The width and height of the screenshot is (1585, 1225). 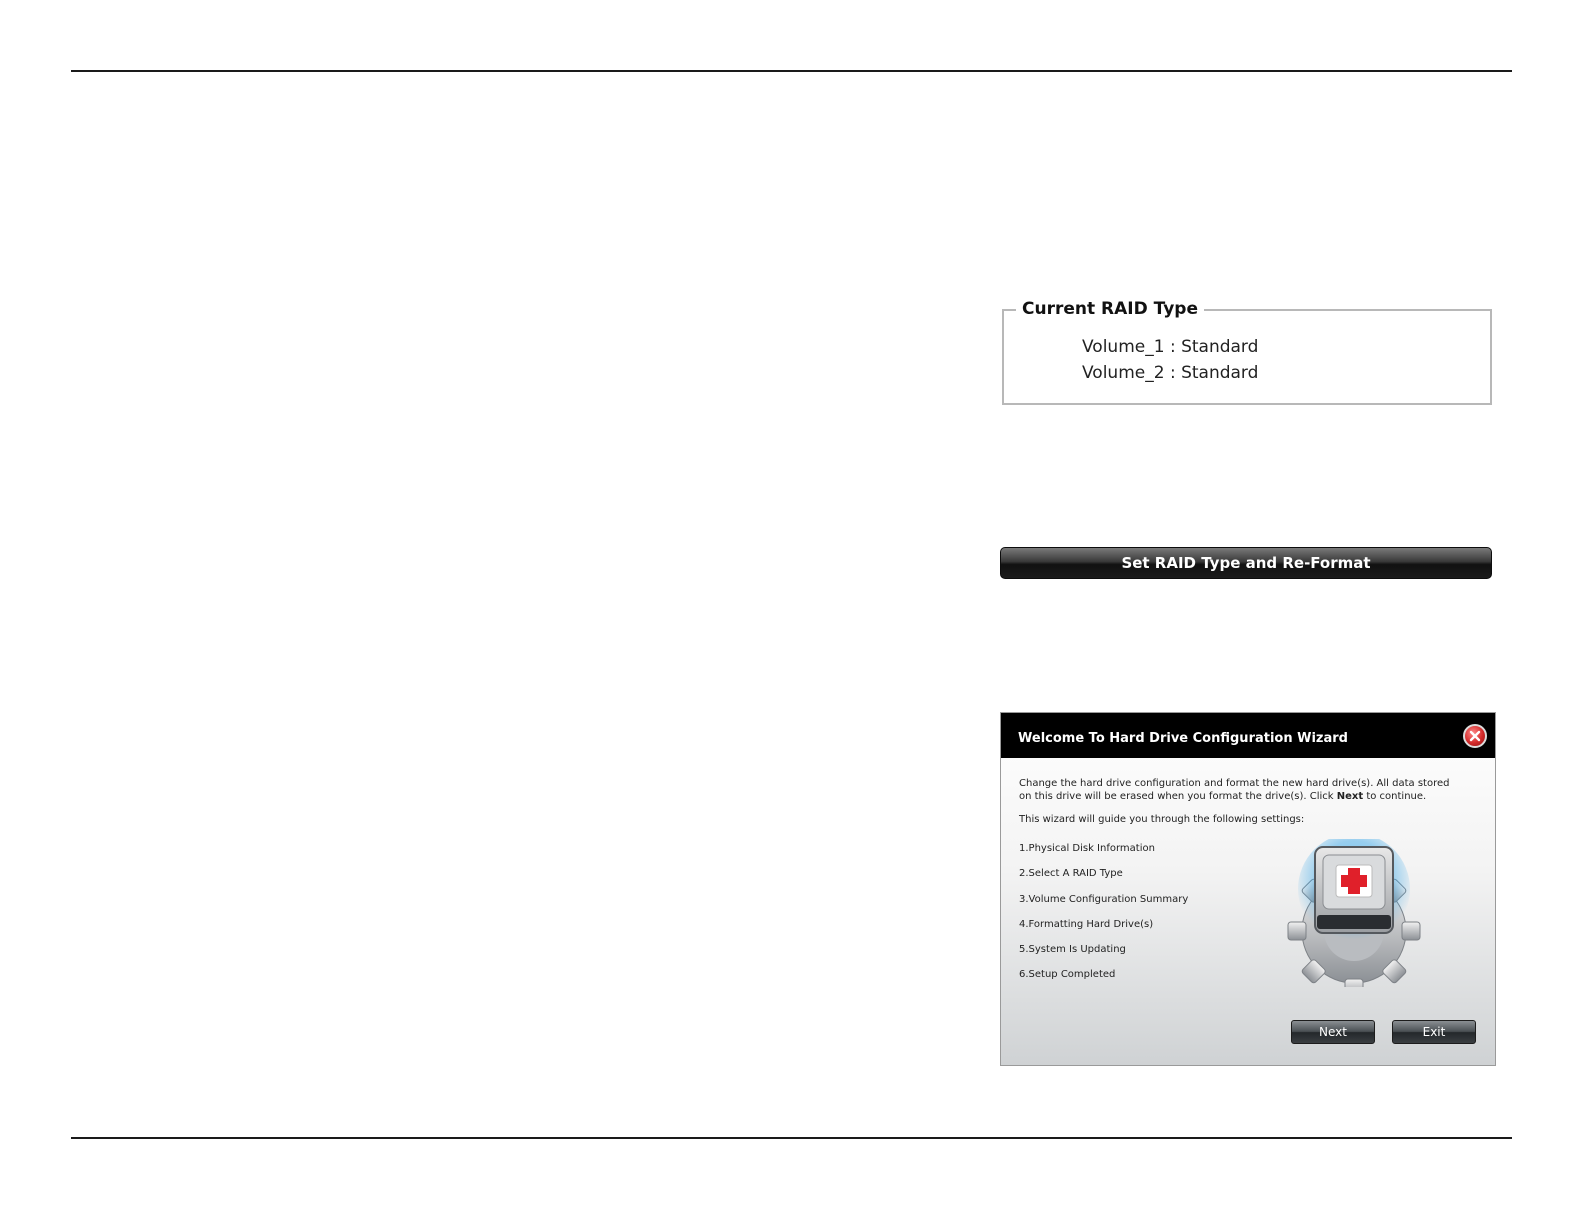 I want to click on raid-volume-1: Volume_1 : Standard, so click(x=1170, y=347).